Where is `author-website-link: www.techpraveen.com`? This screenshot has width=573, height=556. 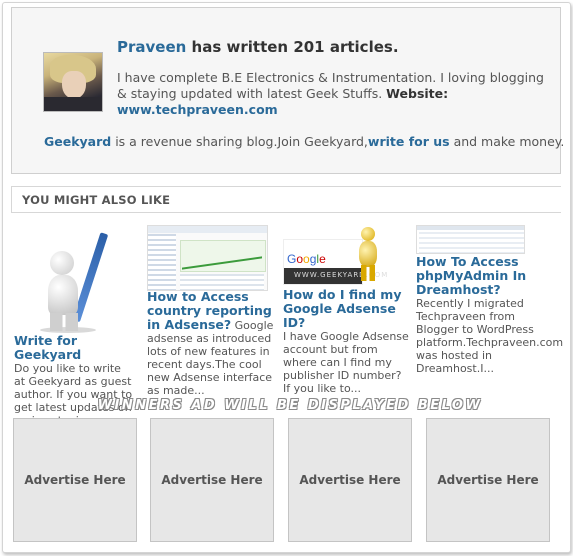 author-website-link: www.techpraveen.com is located at coordinates (197, 109).